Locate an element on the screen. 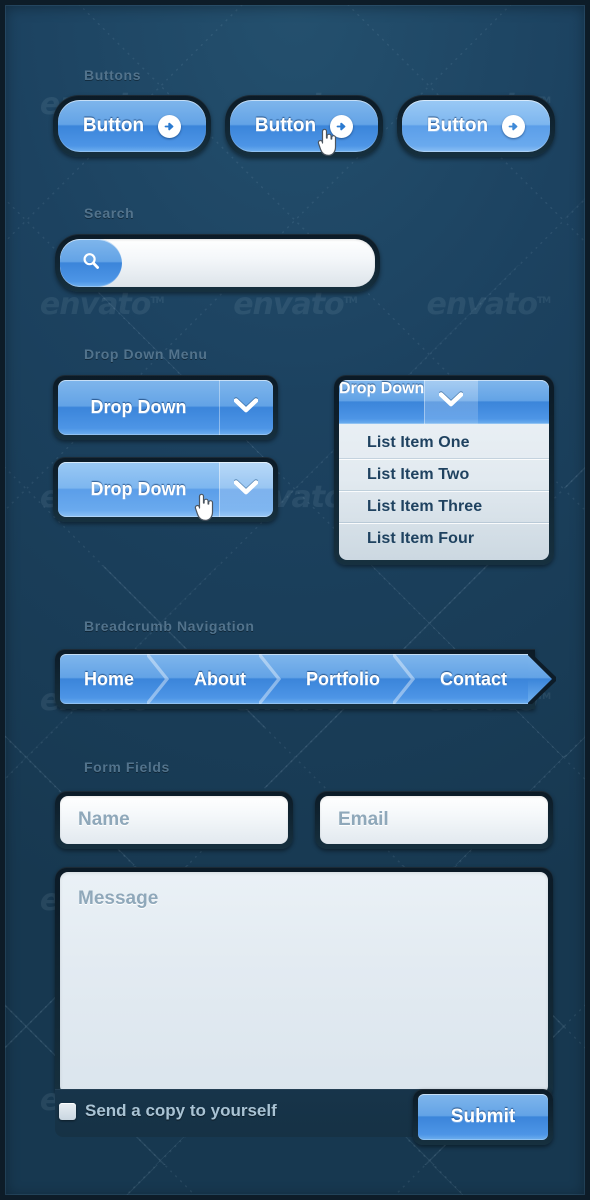 This screenshot has width=590, height=1200. list-item: List Item Four is located at coordinates (444, 538).